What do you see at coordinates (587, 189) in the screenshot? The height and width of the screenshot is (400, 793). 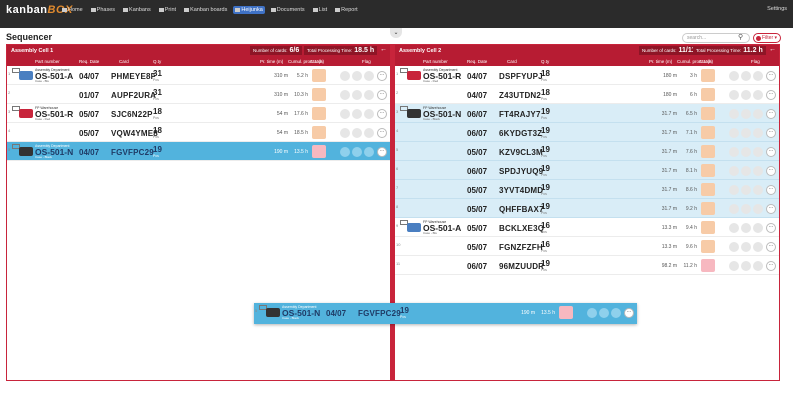 I see `table-row: 7 05/07 3YVT4DMD 19 Pcs 31.7 m 8.6 h ···` at bounding box center [587, 189].